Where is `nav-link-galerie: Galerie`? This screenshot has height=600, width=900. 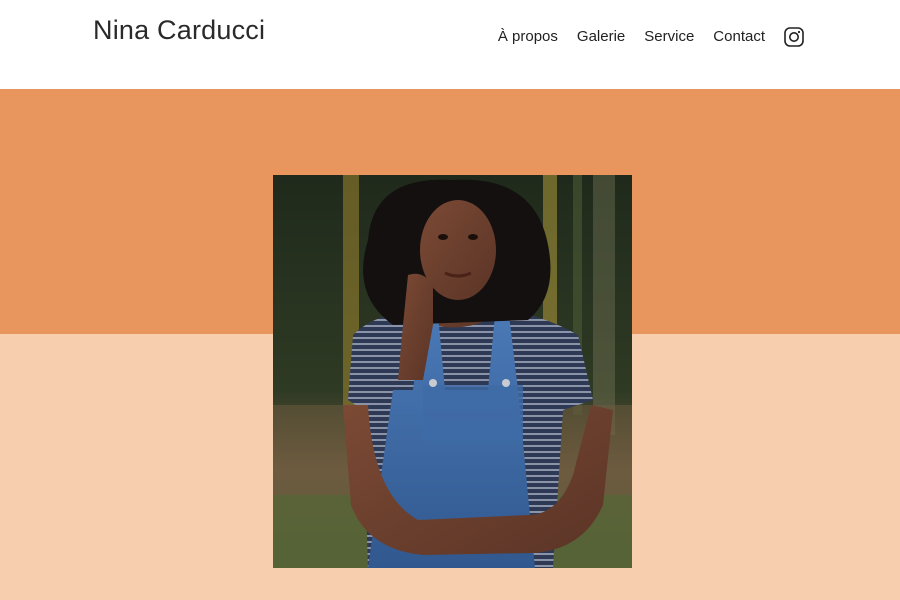
nav-link-galerie: Galerie is located at coordinates (601, 37).